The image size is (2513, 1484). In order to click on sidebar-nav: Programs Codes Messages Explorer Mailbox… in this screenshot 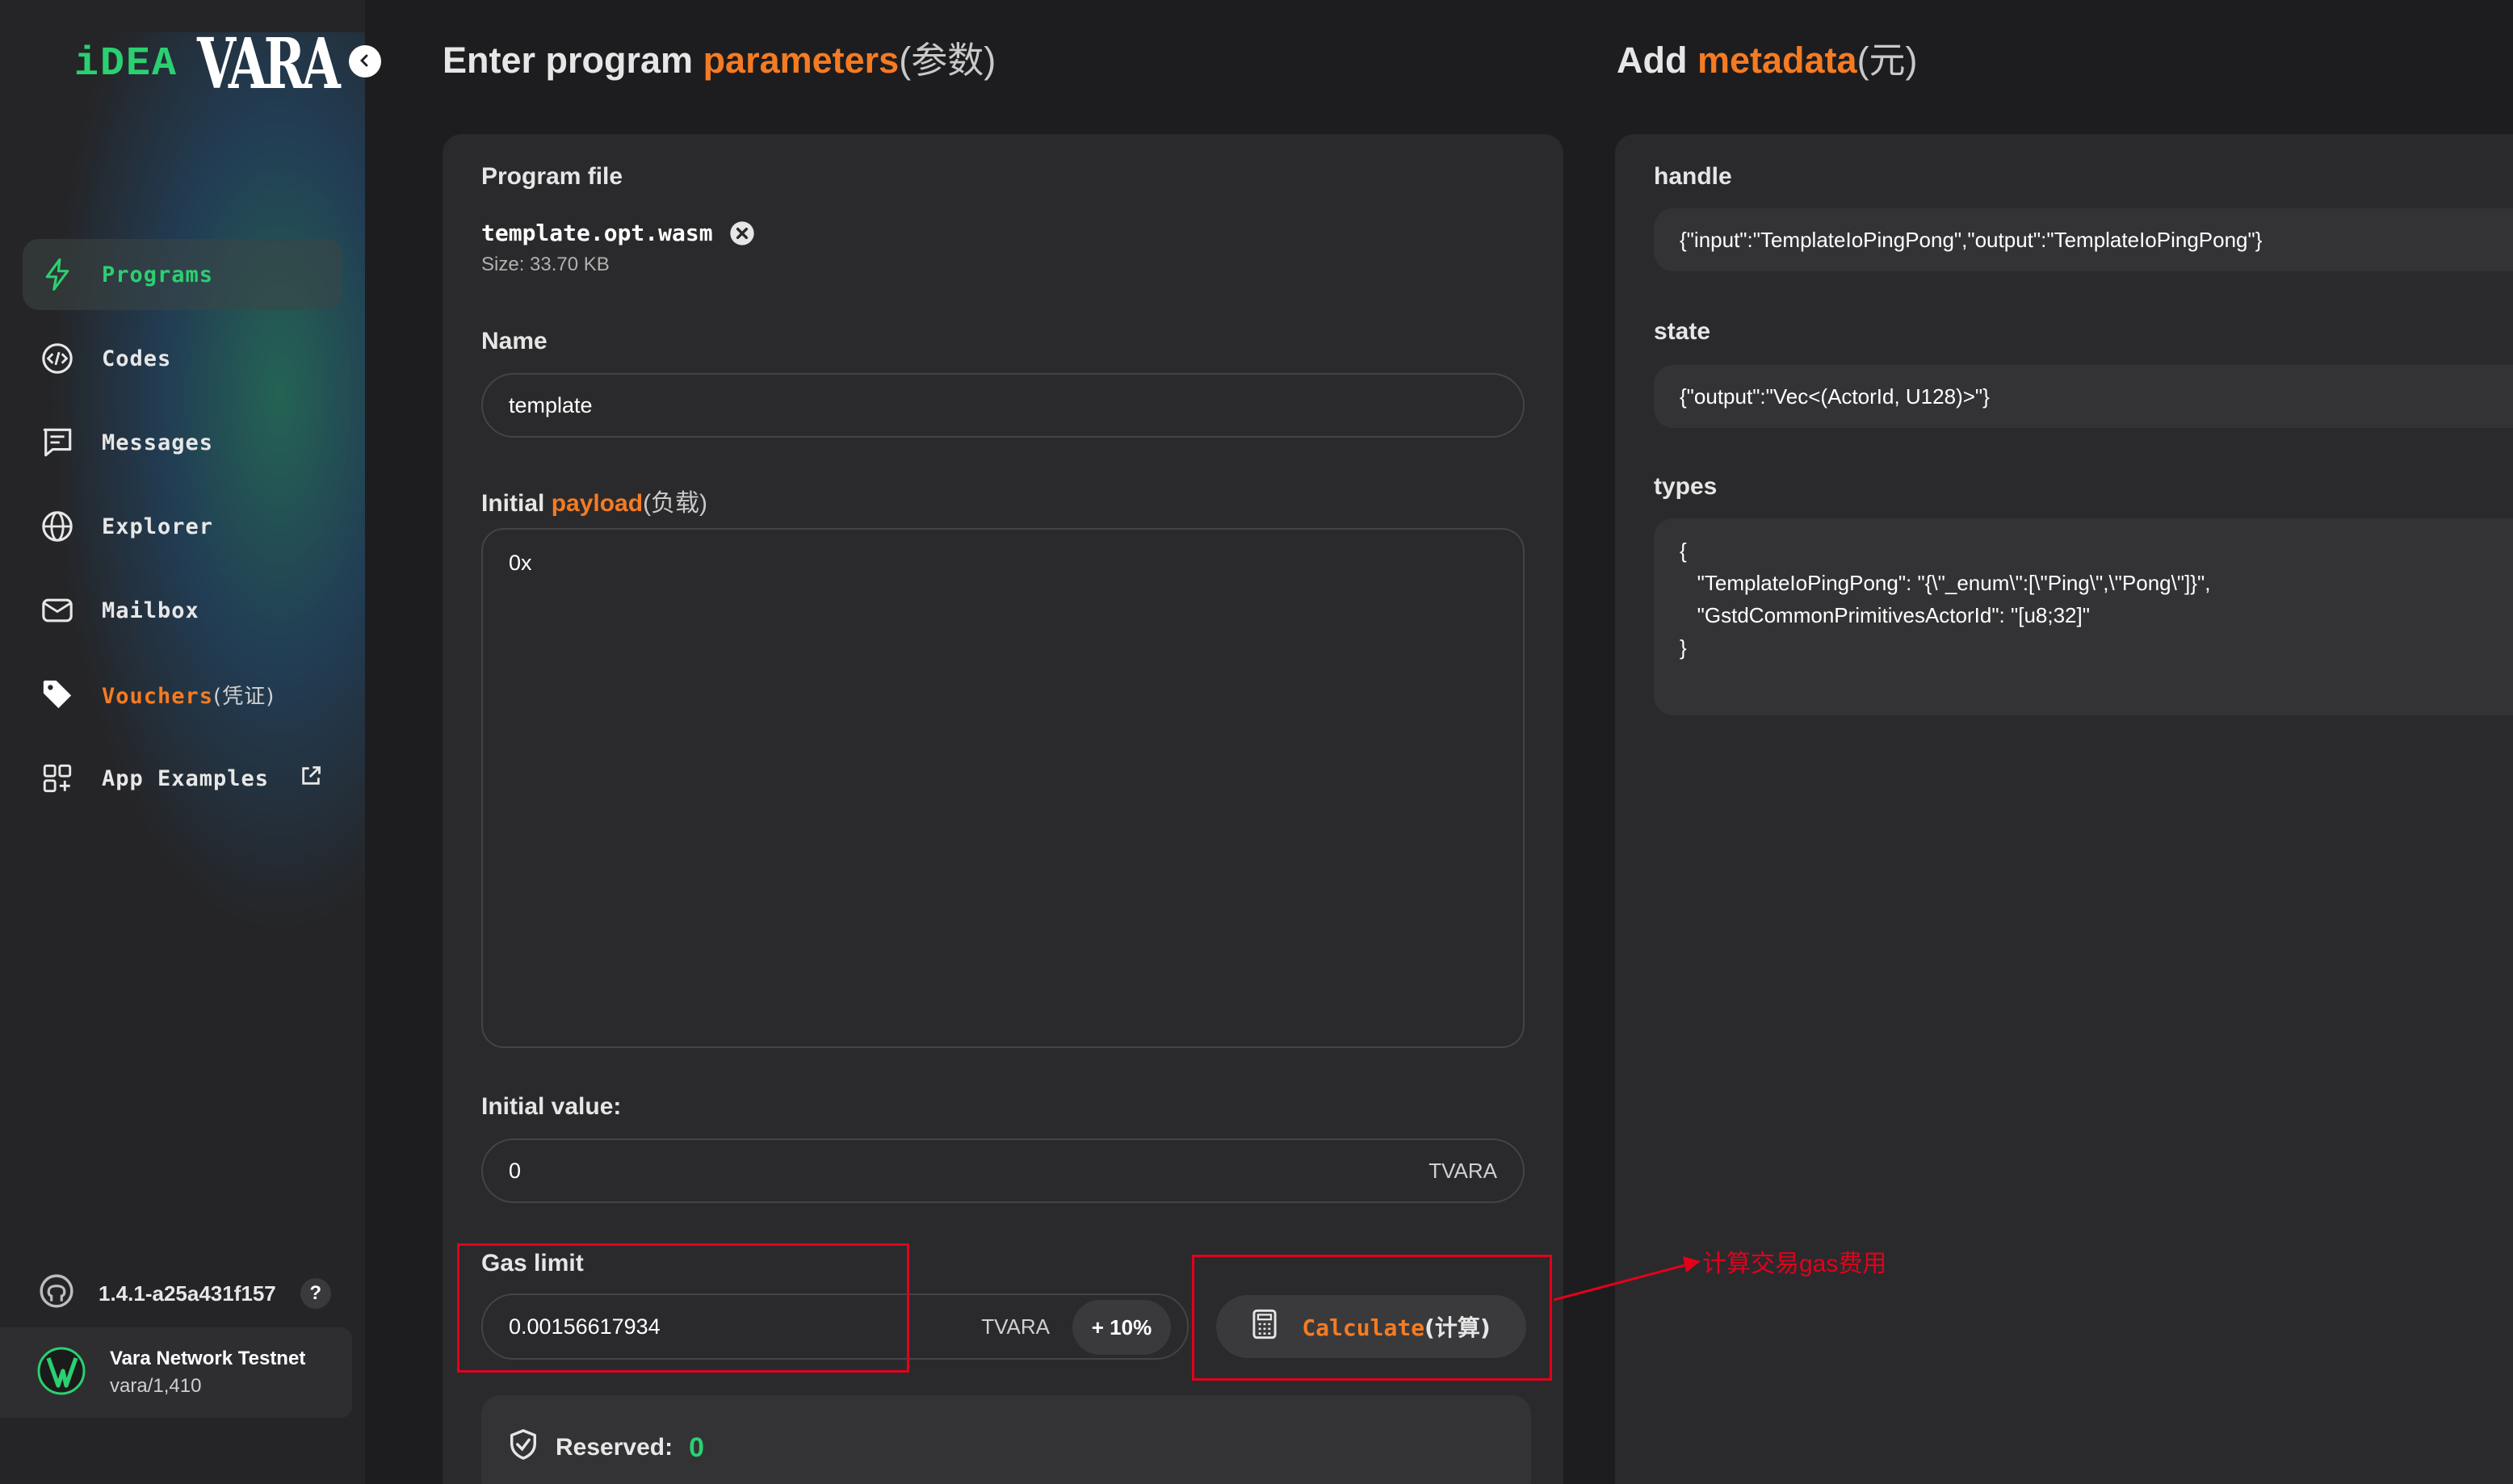, I will do `click(182, 533)`.